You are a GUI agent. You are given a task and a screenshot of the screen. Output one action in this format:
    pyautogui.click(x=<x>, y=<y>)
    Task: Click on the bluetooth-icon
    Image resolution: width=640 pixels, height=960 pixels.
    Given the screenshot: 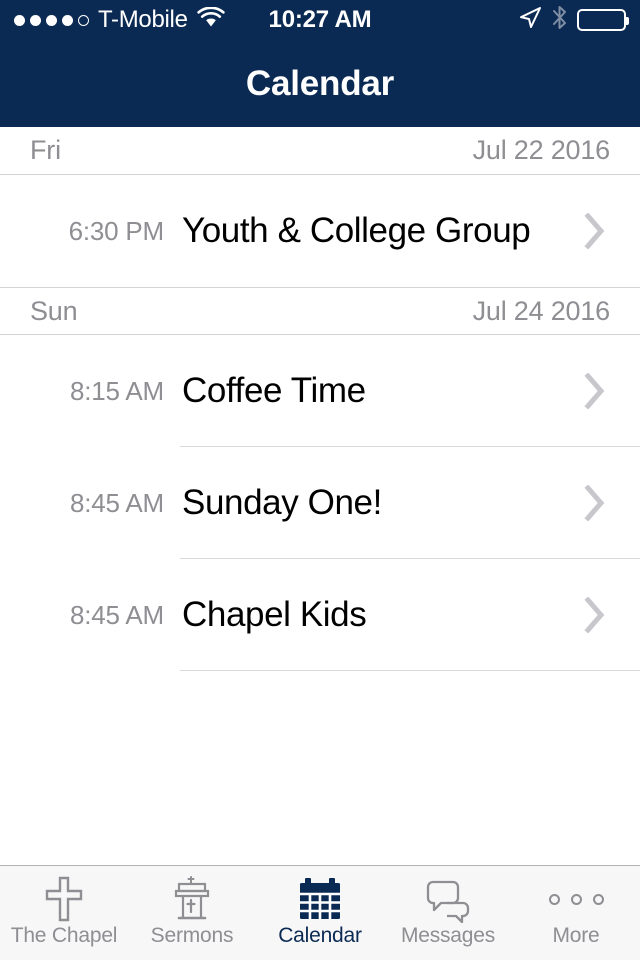 What is the action you would take?
    pyautogui.click(x=559, y=20)
    